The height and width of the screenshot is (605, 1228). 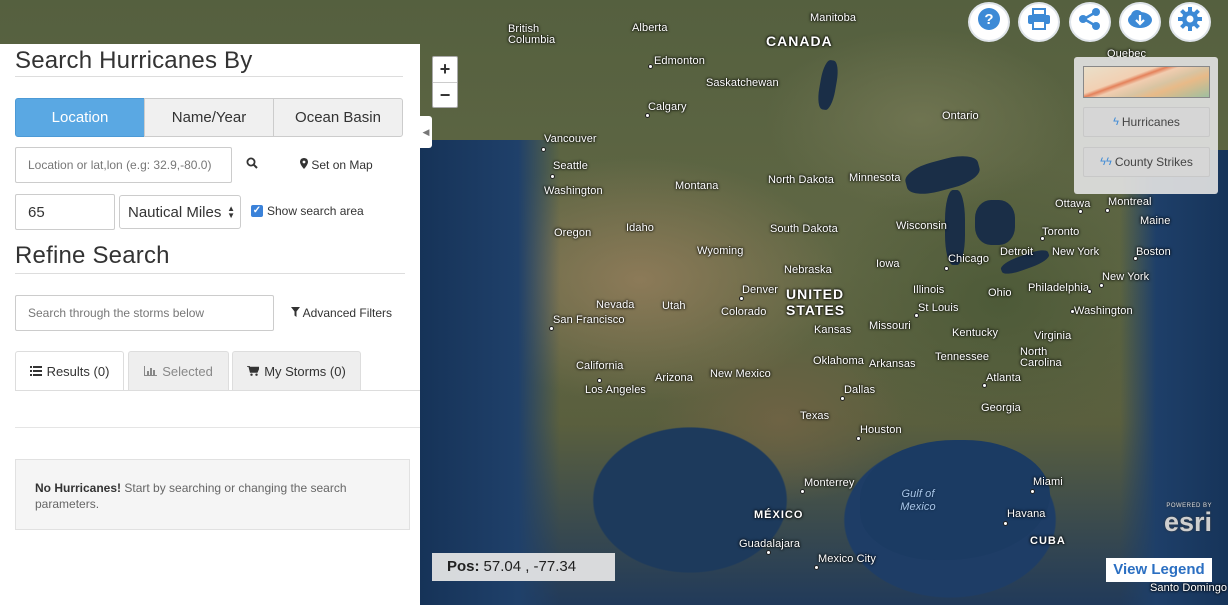 I want to click on help-button: ?, so click(x=989, y=22).